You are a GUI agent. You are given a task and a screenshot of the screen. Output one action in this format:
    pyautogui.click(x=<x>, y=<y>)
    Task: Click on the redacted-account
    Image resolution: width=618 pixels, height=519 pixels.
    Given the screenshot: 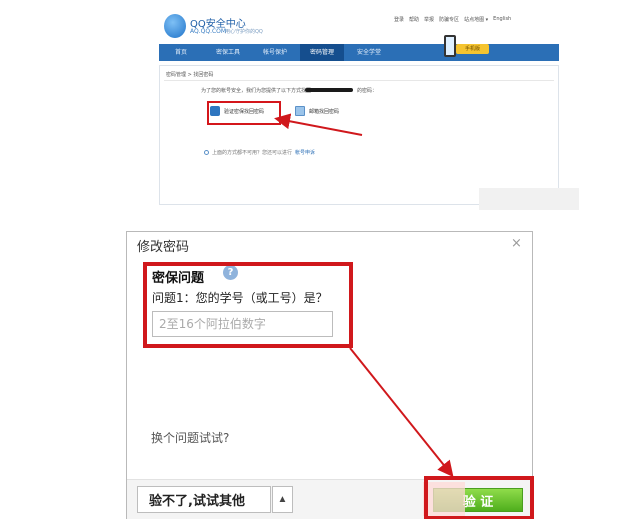 What is the action you would take?
    pyautogui.click(x=329, y=90)
    